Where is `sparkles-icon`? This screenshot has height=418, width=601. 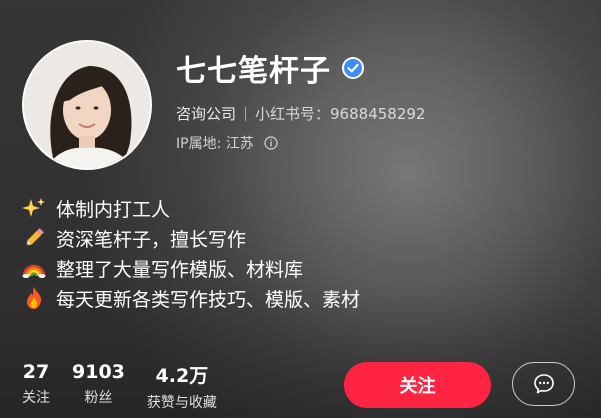 sparkles-icon is located at coordinates (33, 207).